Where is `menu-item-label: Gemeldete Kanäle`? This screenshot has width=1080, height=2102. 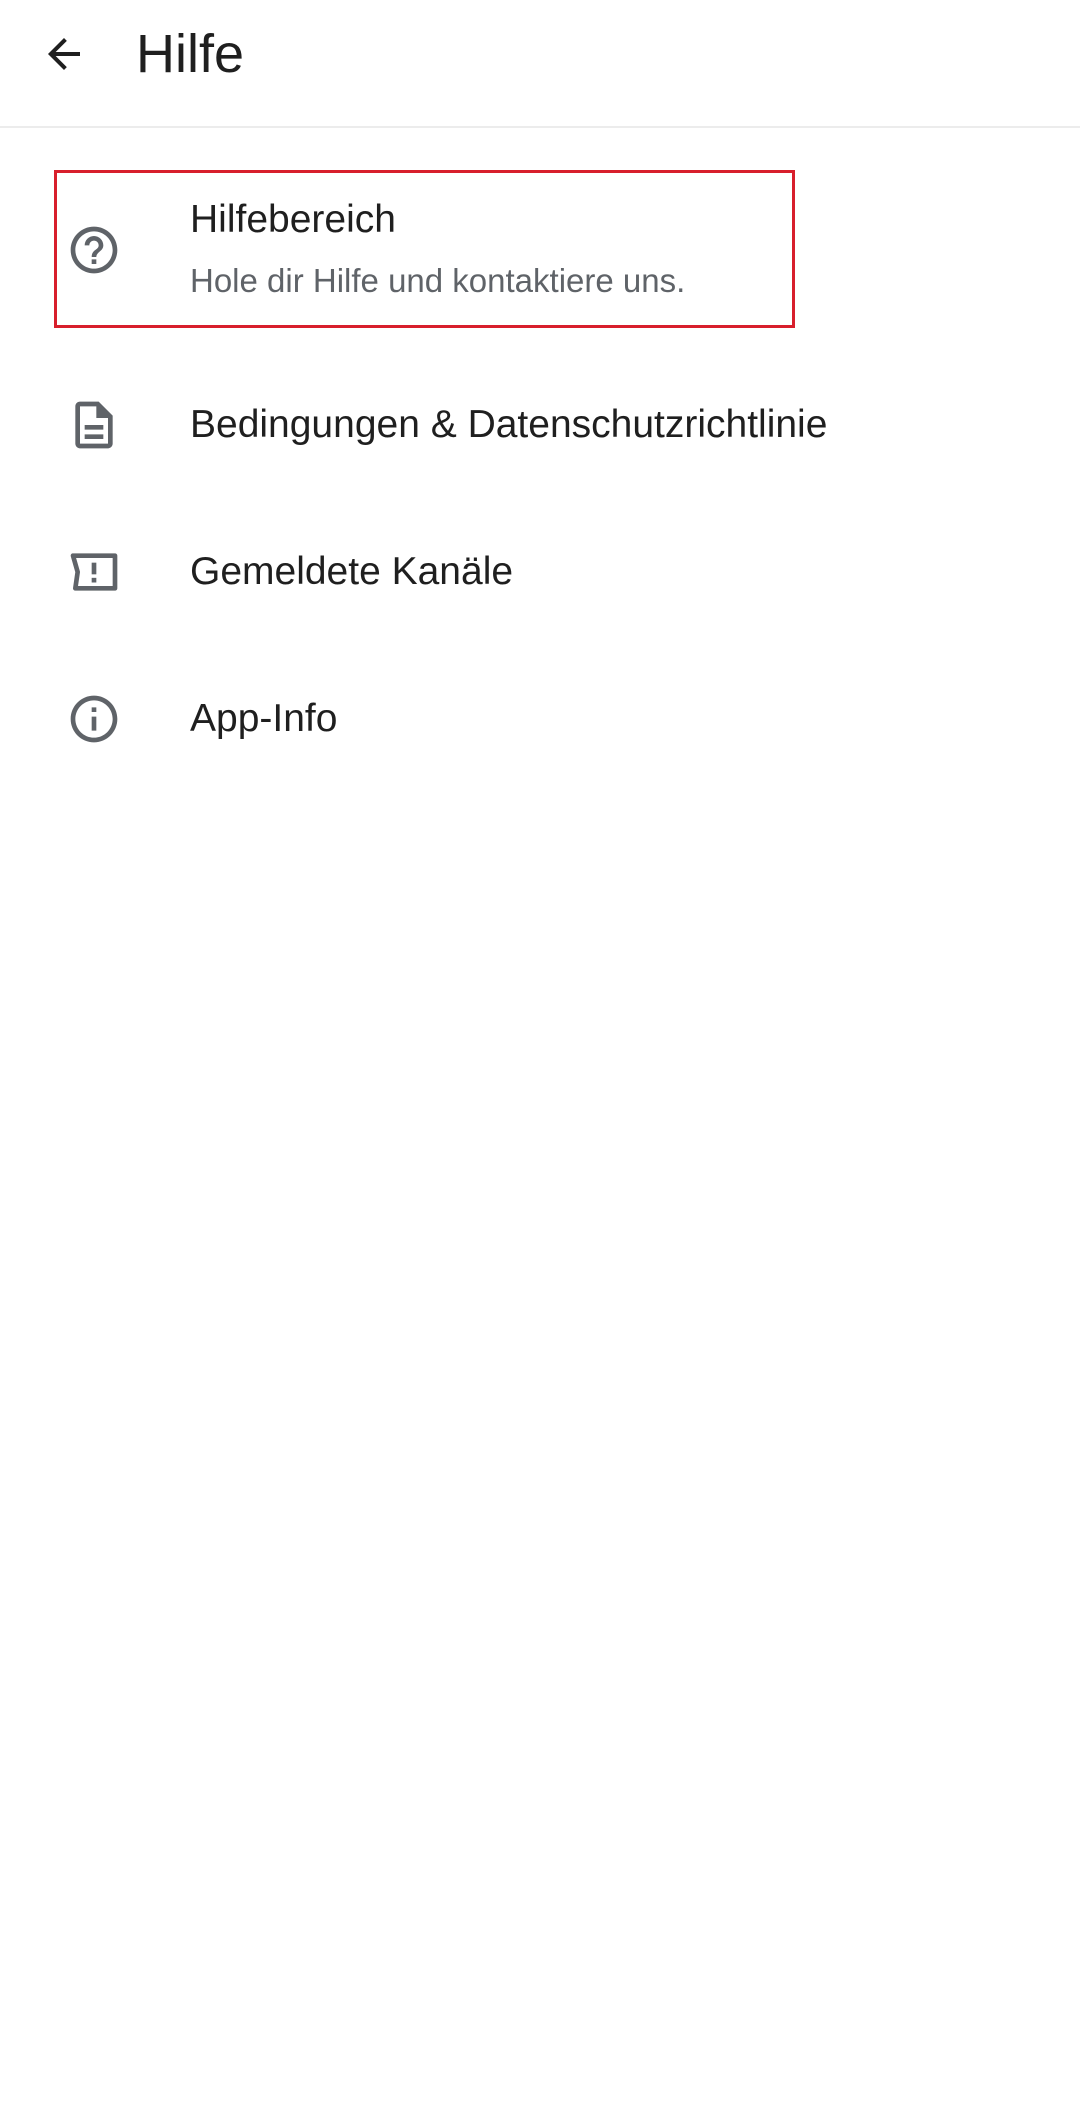
menu-item-label: Gemeldete Kanäle is located at coordinates (352, 571).